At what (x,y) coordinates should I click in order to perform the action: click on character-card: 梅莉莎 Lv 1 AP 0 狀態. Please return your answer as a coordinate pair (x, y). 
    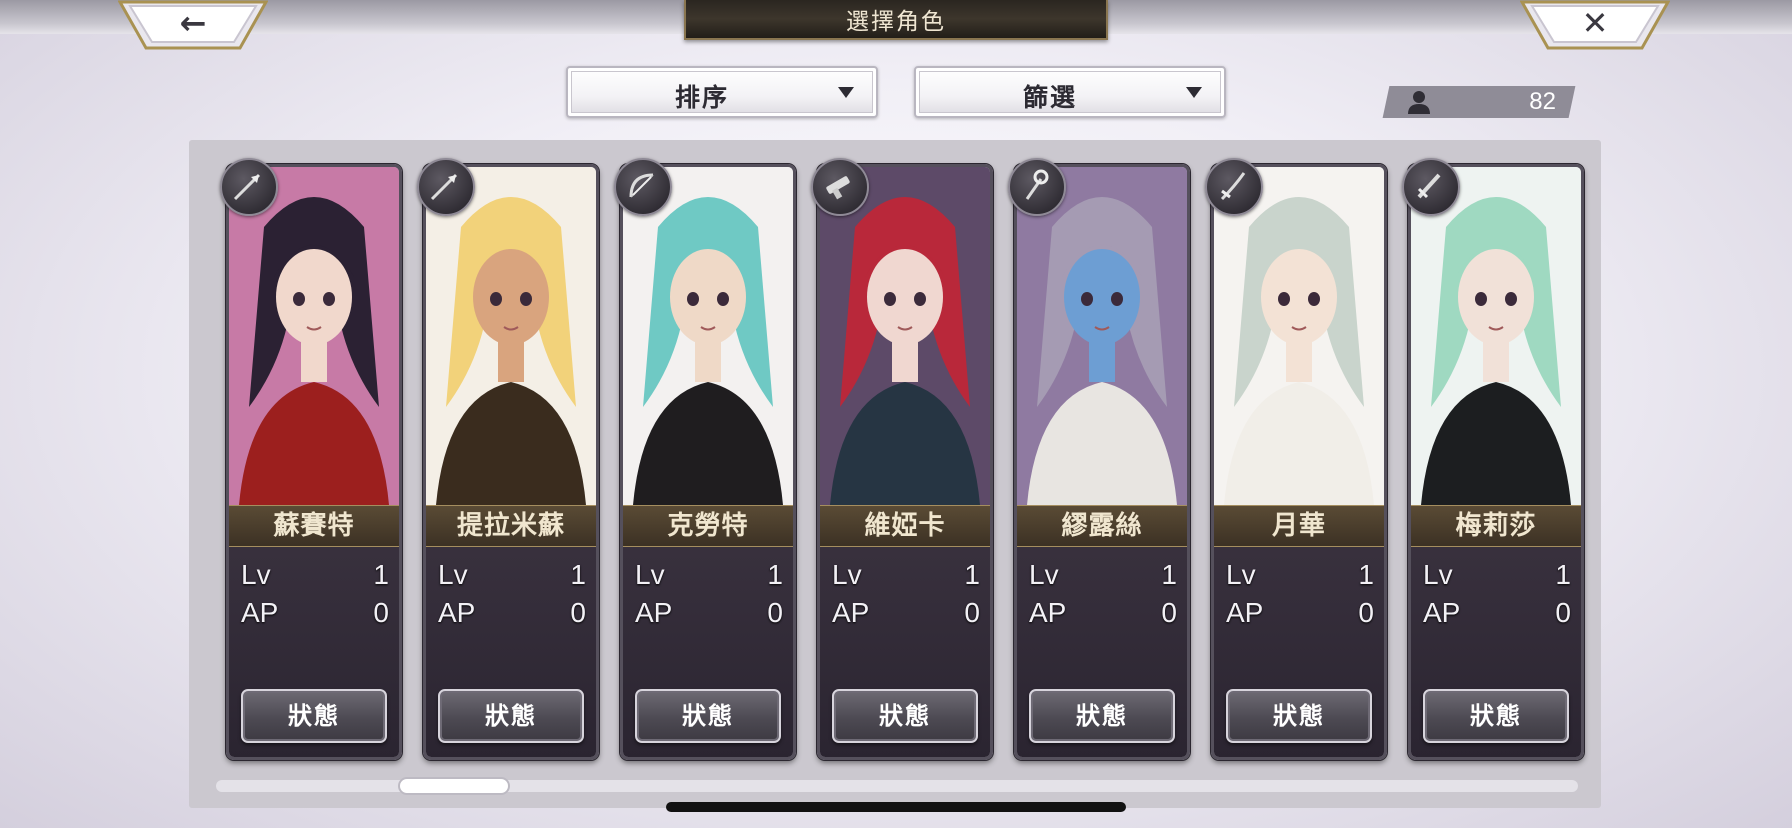
    Looking at the image, I should click on (1496, 462).